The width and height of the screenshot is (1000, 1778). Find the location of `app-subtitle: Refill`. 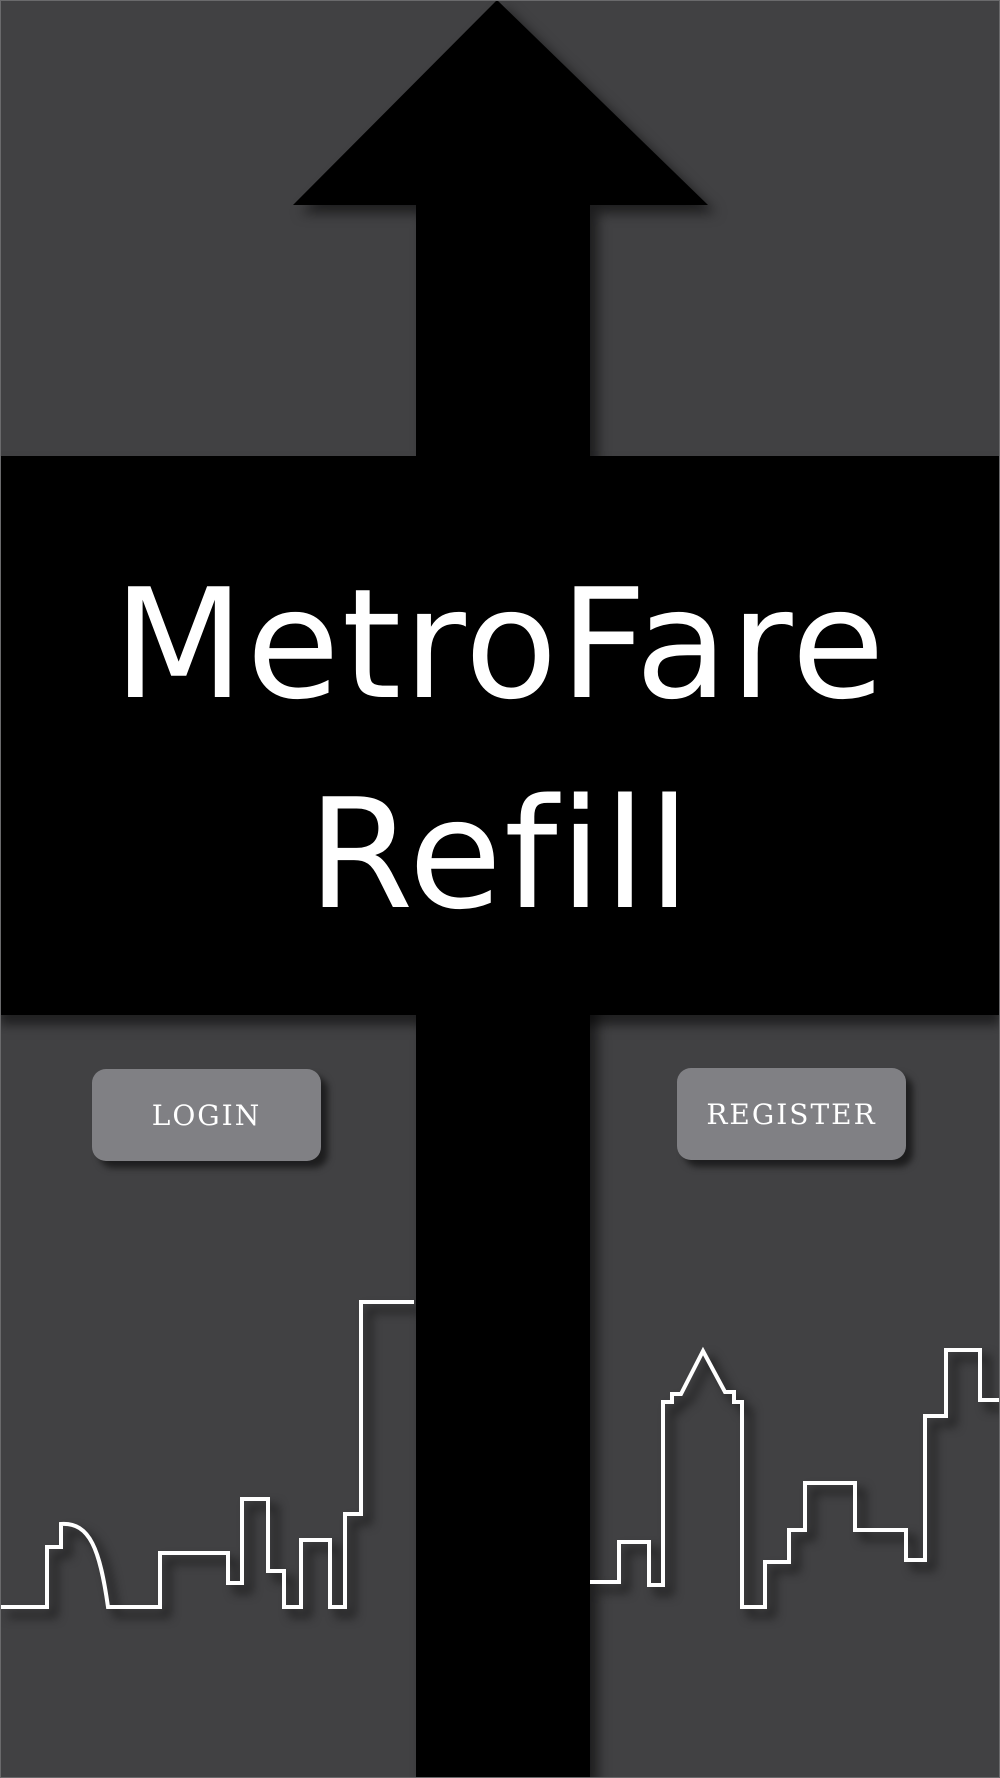

app-subtitle: Refill is located at coordinates (500, 854).